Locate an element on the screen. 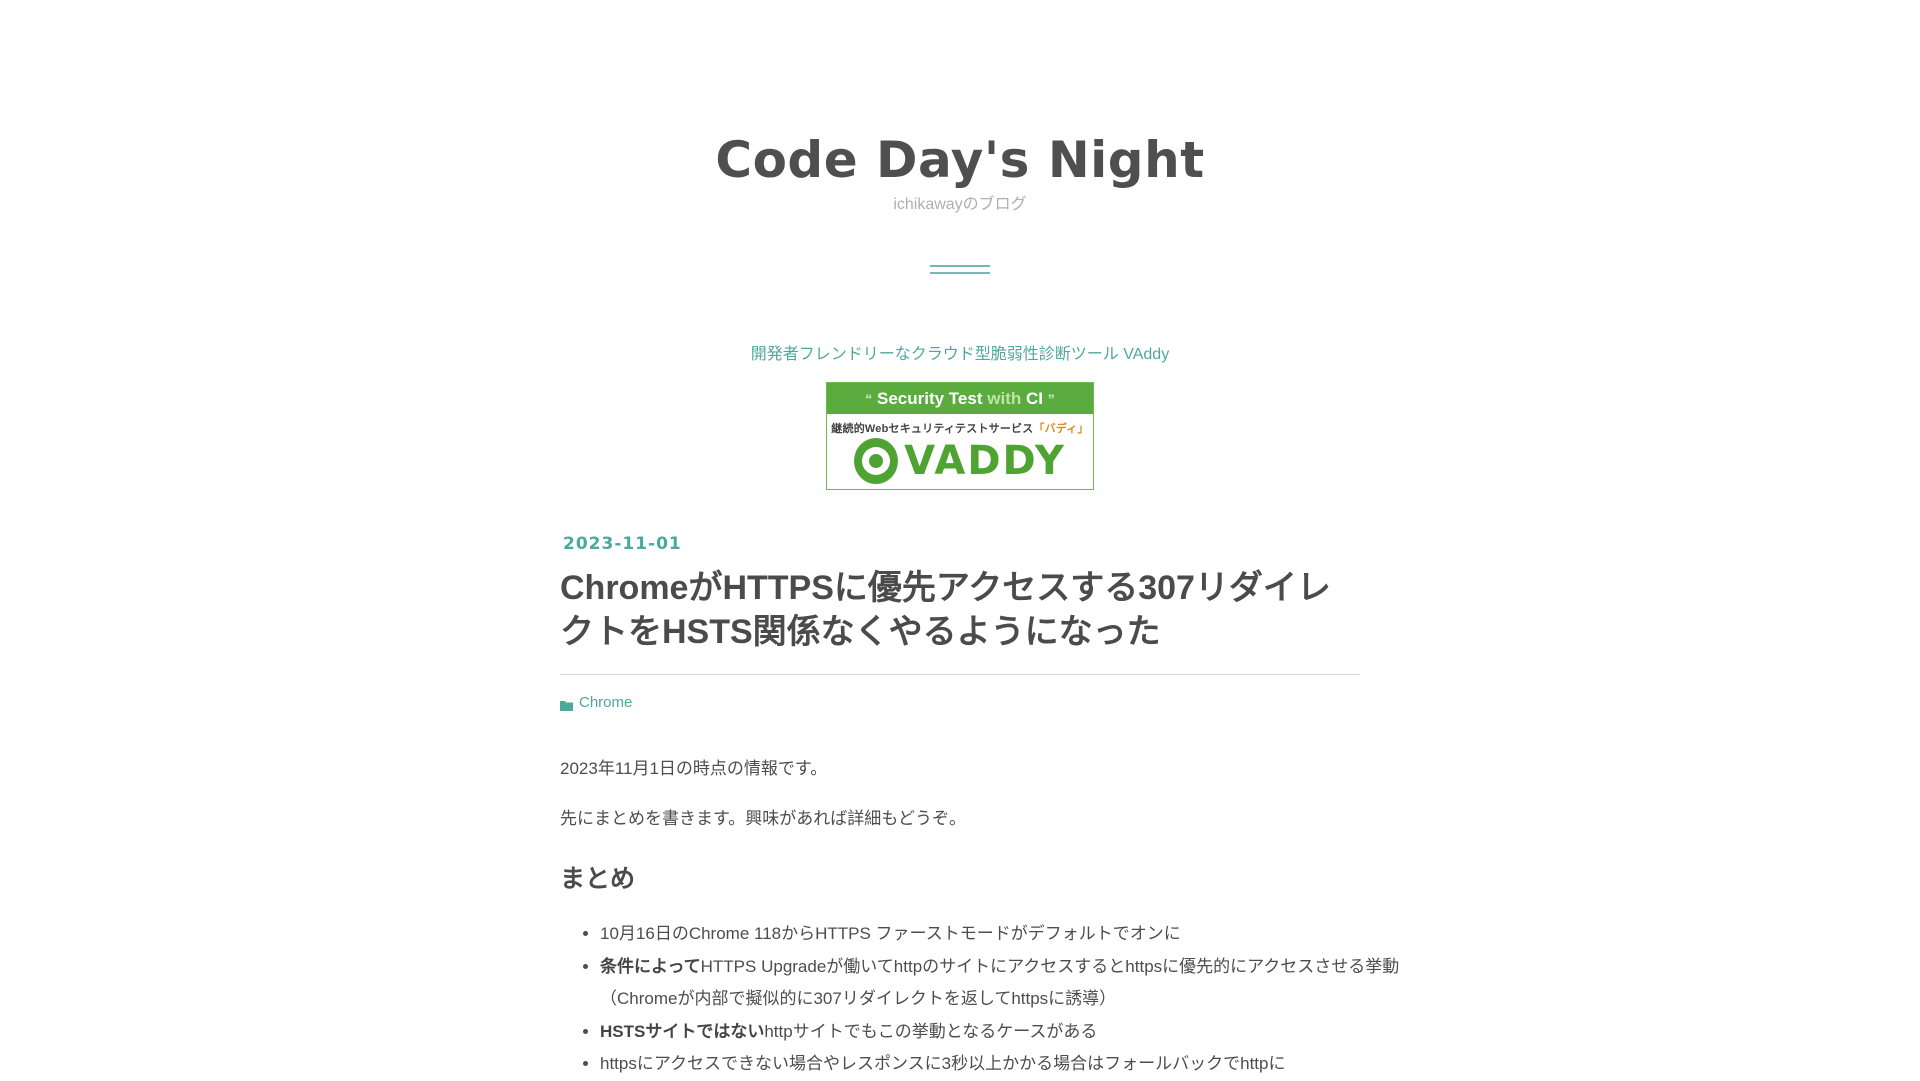 The width and height of the screenshot is (1920, 1081). banner-tagline: “ Security Test with CI ” is located at coordinates (960, 398).